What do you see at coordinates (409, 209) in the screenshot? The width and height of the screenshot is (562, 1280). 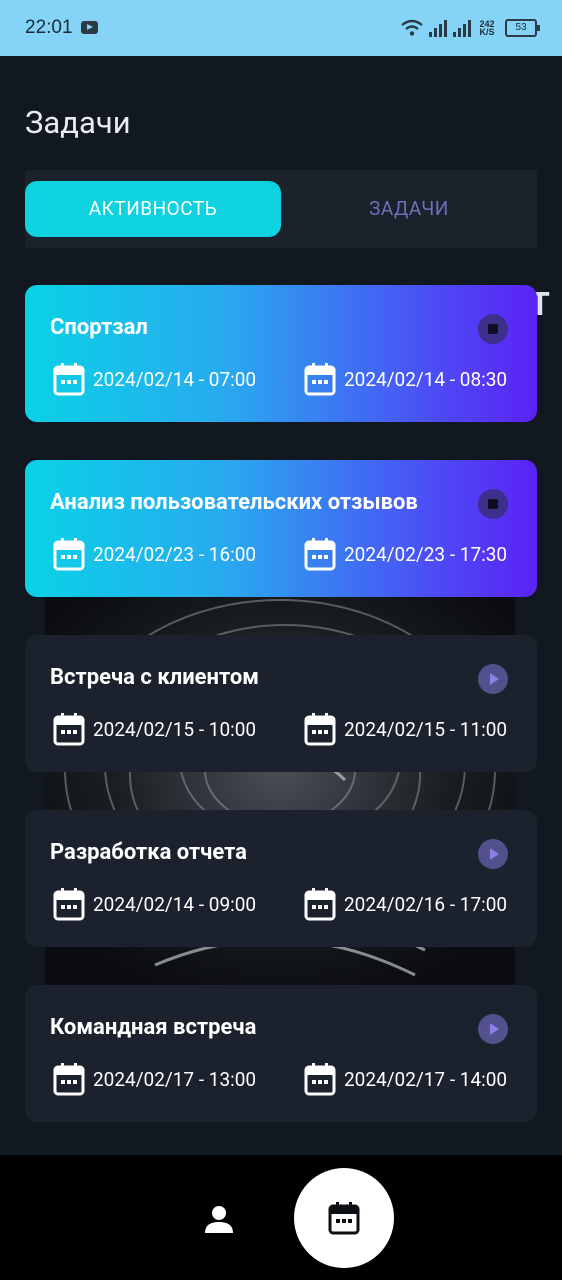 I see `tab-tasks: ЗАДАЧИ` at bounding box center [409, 209].